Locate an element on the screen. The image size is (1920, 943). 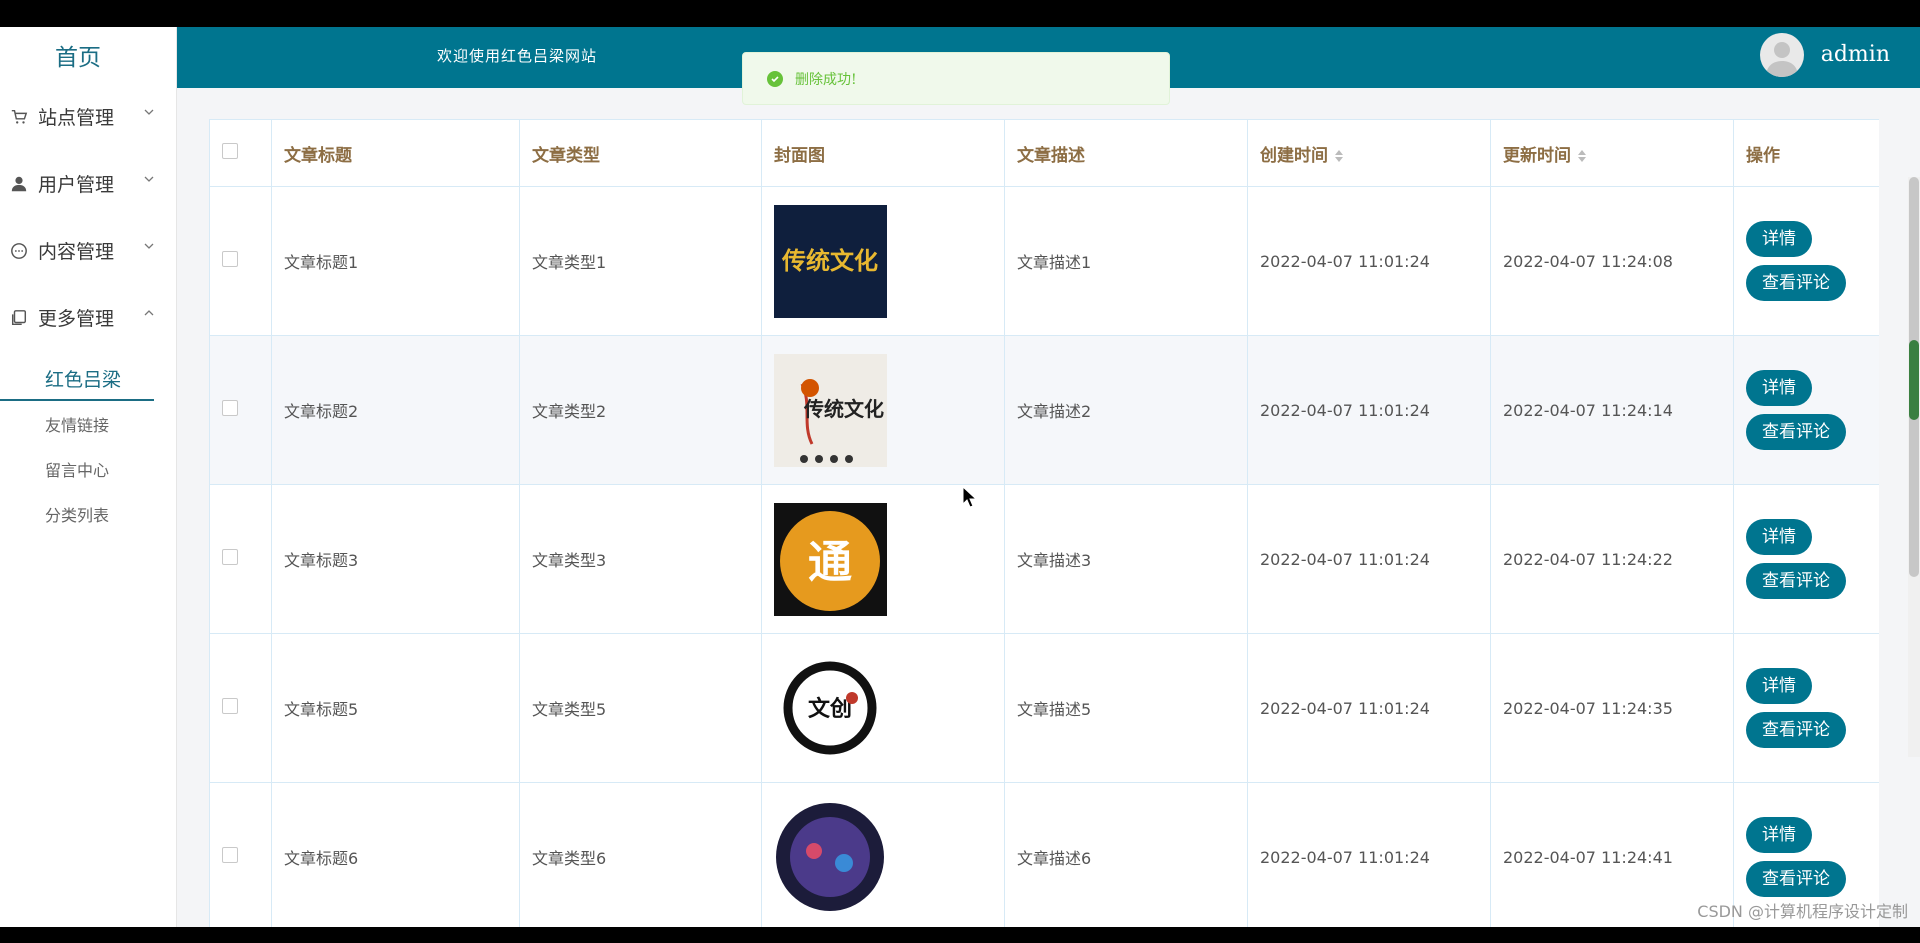
column-header: 文章类型 is located at coordinates (640, 153).